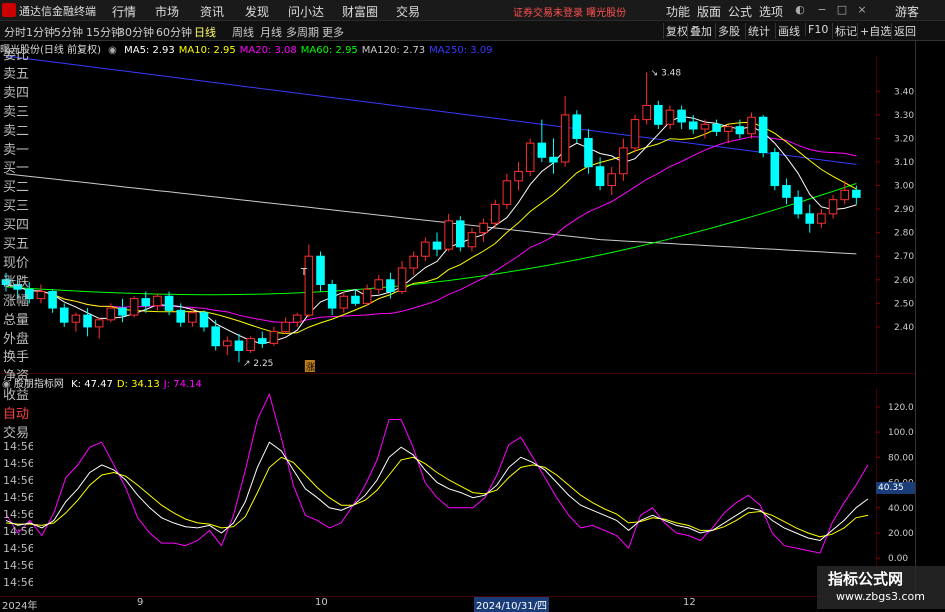  I want to click on menu-markets: 市场, so click(167, 11).